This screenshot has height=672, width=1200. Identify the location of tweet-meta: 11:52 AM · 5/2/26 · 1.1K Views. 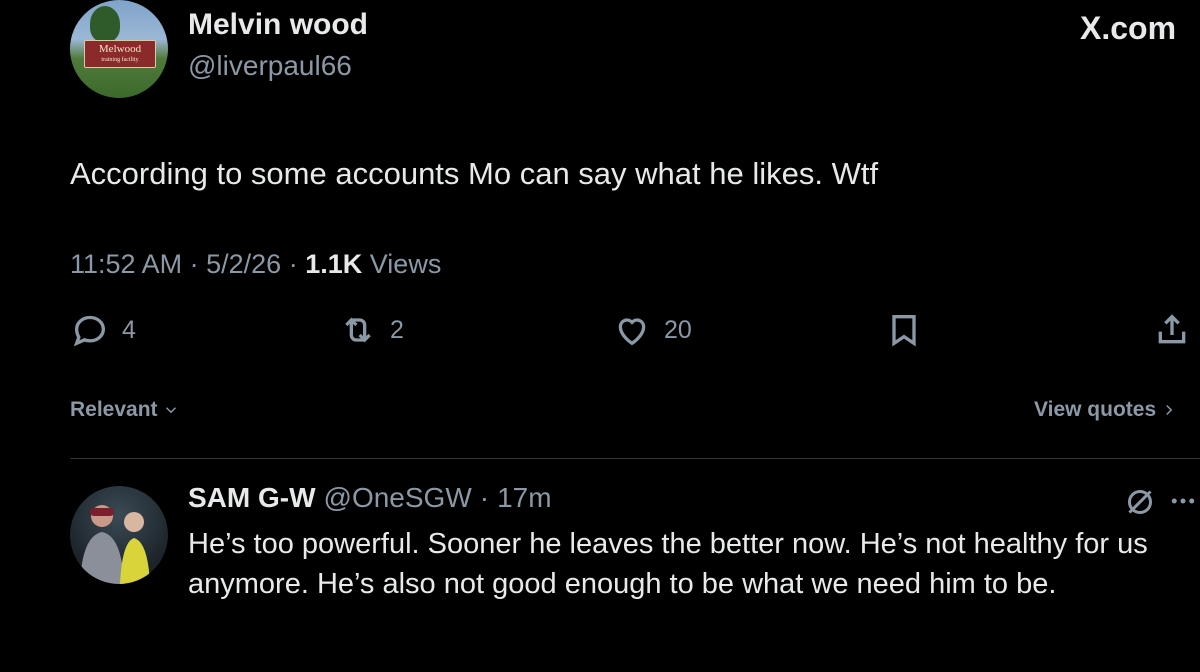
(255, 264).